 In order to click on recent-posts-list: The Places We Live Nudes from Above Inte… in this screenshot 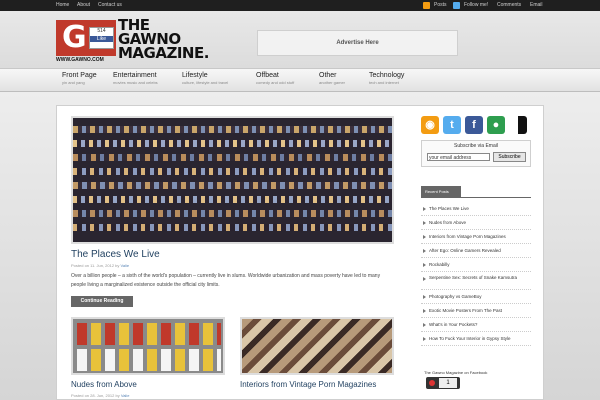, I will do `click(476, 274)`.